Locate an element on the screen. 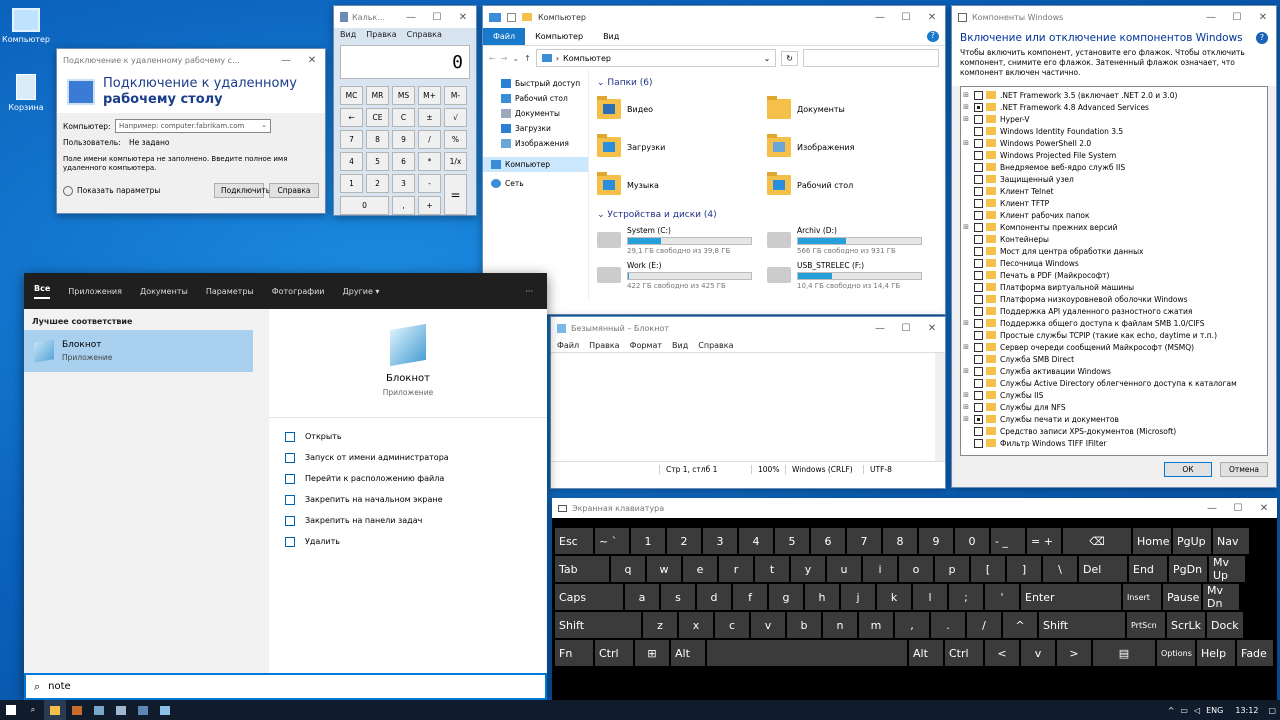  osk-key: Mv Up is located at coordinates (1227, 569).